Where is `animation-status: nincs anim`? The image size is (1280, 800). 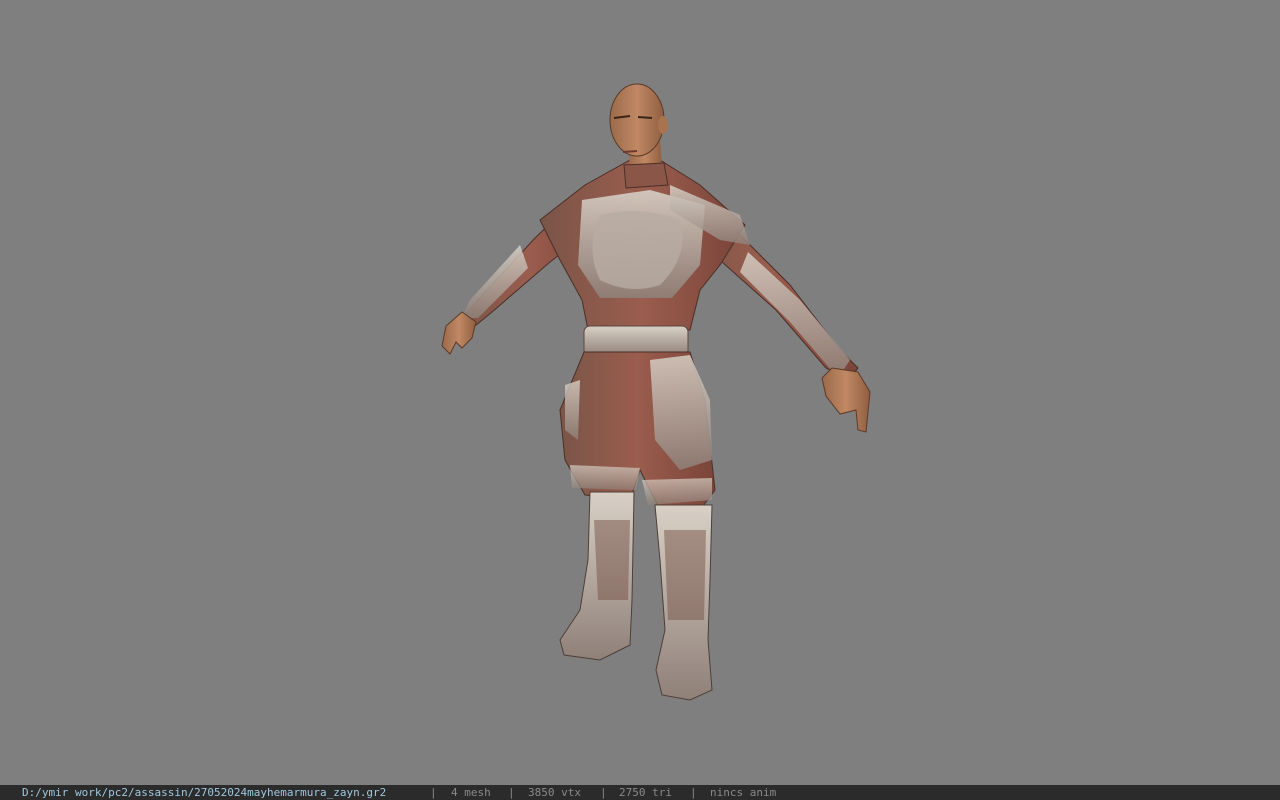
animation-status: nincs anim is located at coordinates (743, 792).